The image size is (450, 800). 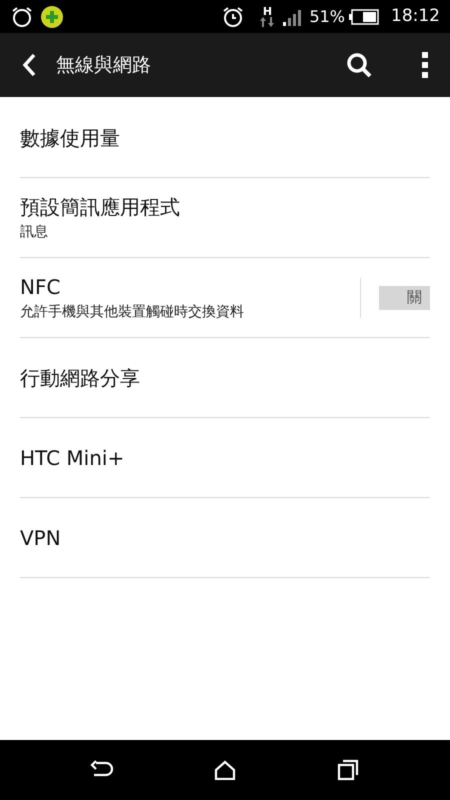 What do you see at coordinates (100, 207) in the screenshot?
I see `setting-title: 預設簡訊應用程式` at bounding box center [100, 207].